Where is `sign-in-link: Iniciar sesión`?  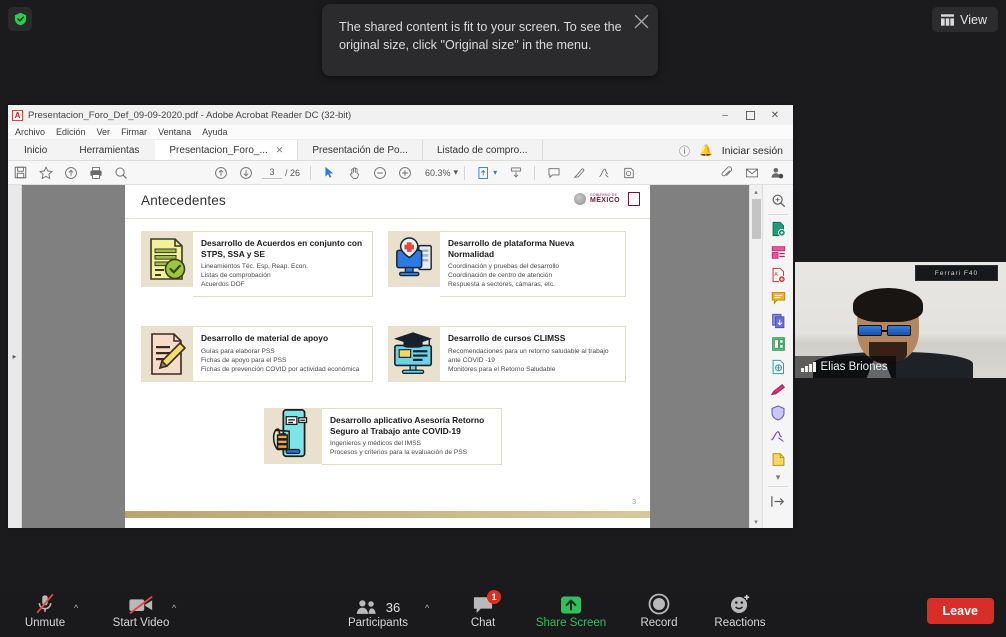
sign-in-link: Iniciar sesión is located at coordinates (752, 151).